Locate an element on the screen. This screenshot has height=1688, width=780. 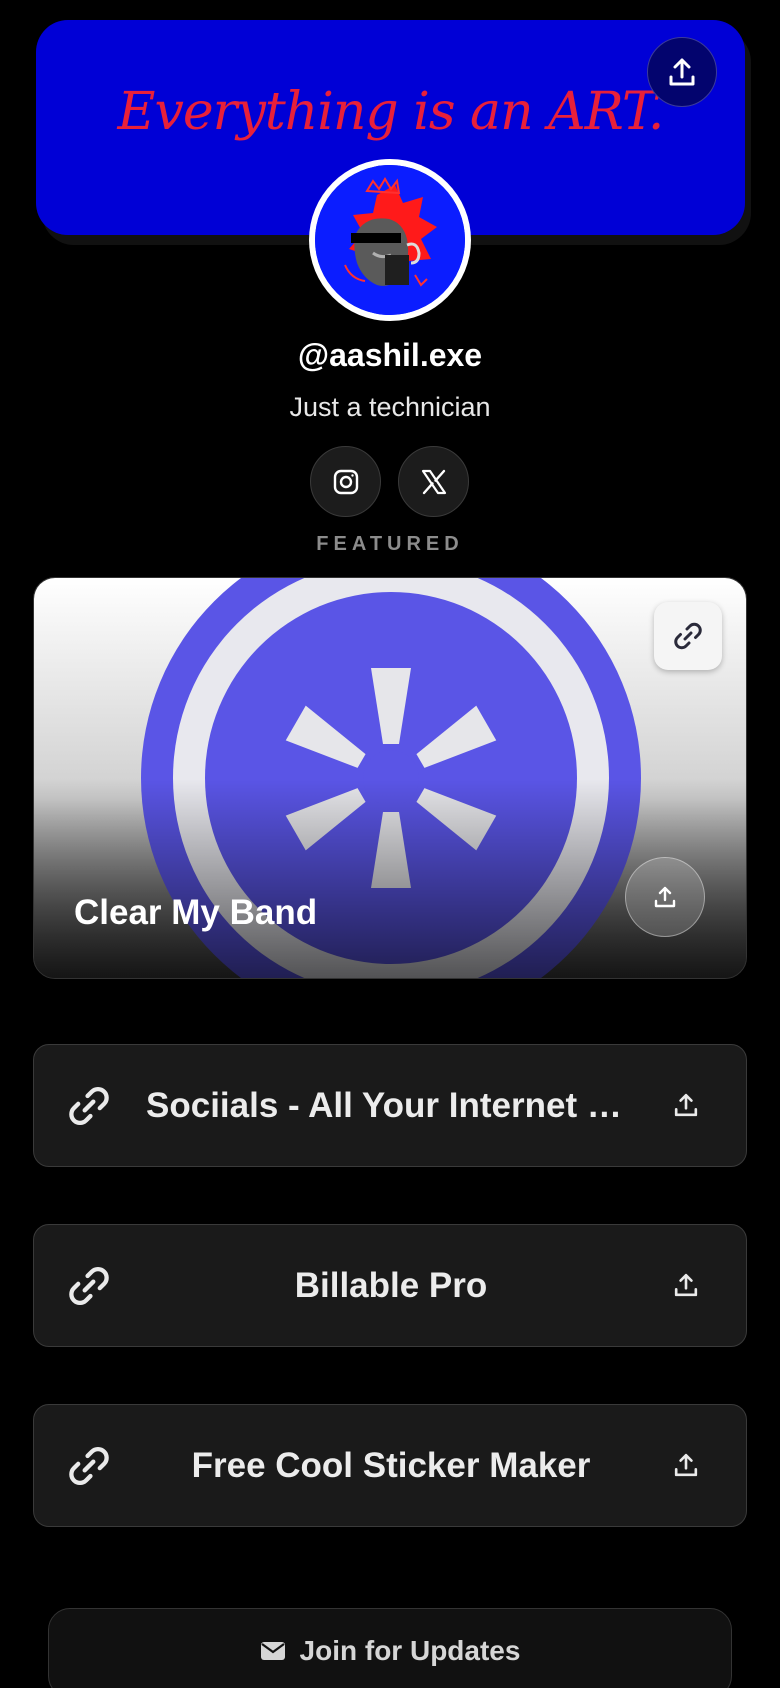
link-button-billable-pro: Billable Pro is located at coordinates (390, 1285).